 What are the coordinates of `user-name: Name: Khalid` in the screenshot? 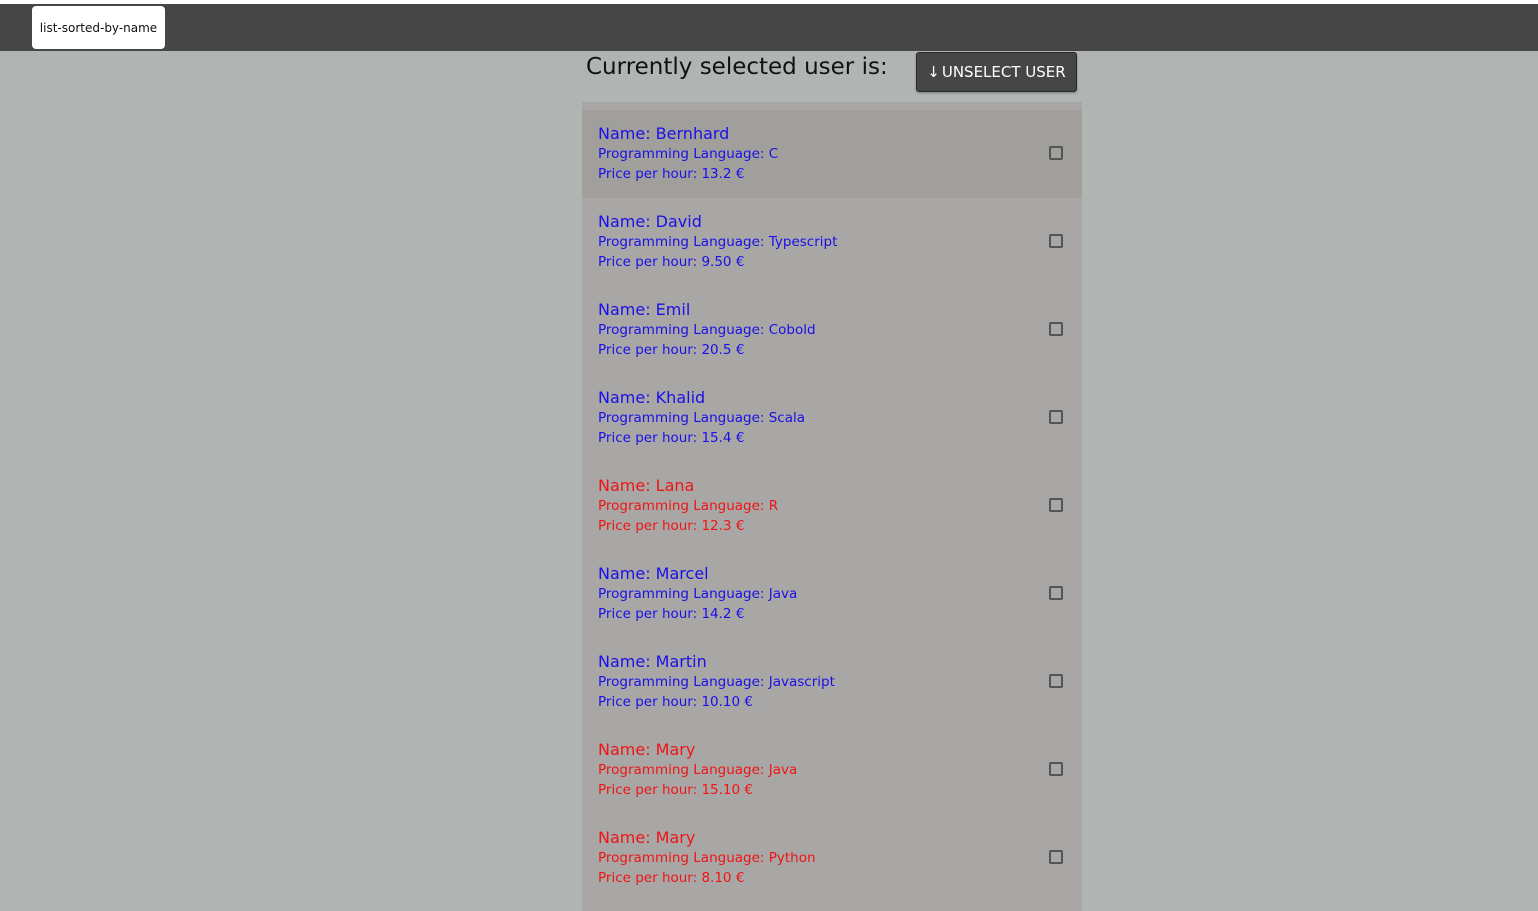 It's located at (652, 397).